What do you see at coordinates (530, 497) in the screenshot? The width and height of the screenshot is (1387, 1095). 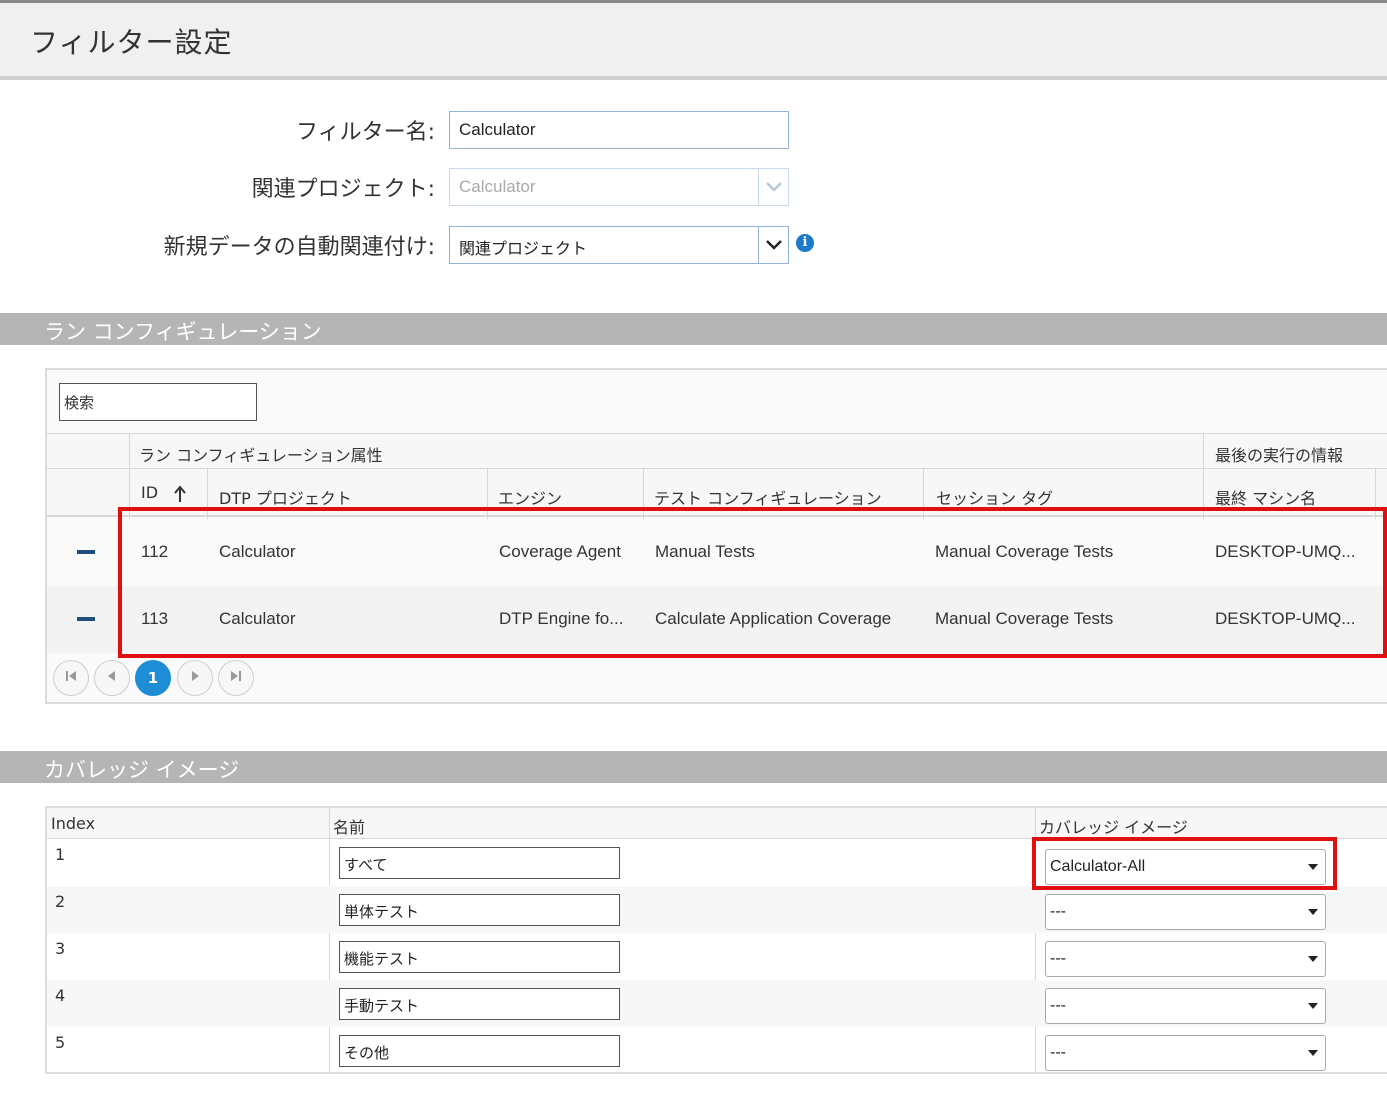 I see `column-header-engine: エンジン` at bounding box center [530, 497].